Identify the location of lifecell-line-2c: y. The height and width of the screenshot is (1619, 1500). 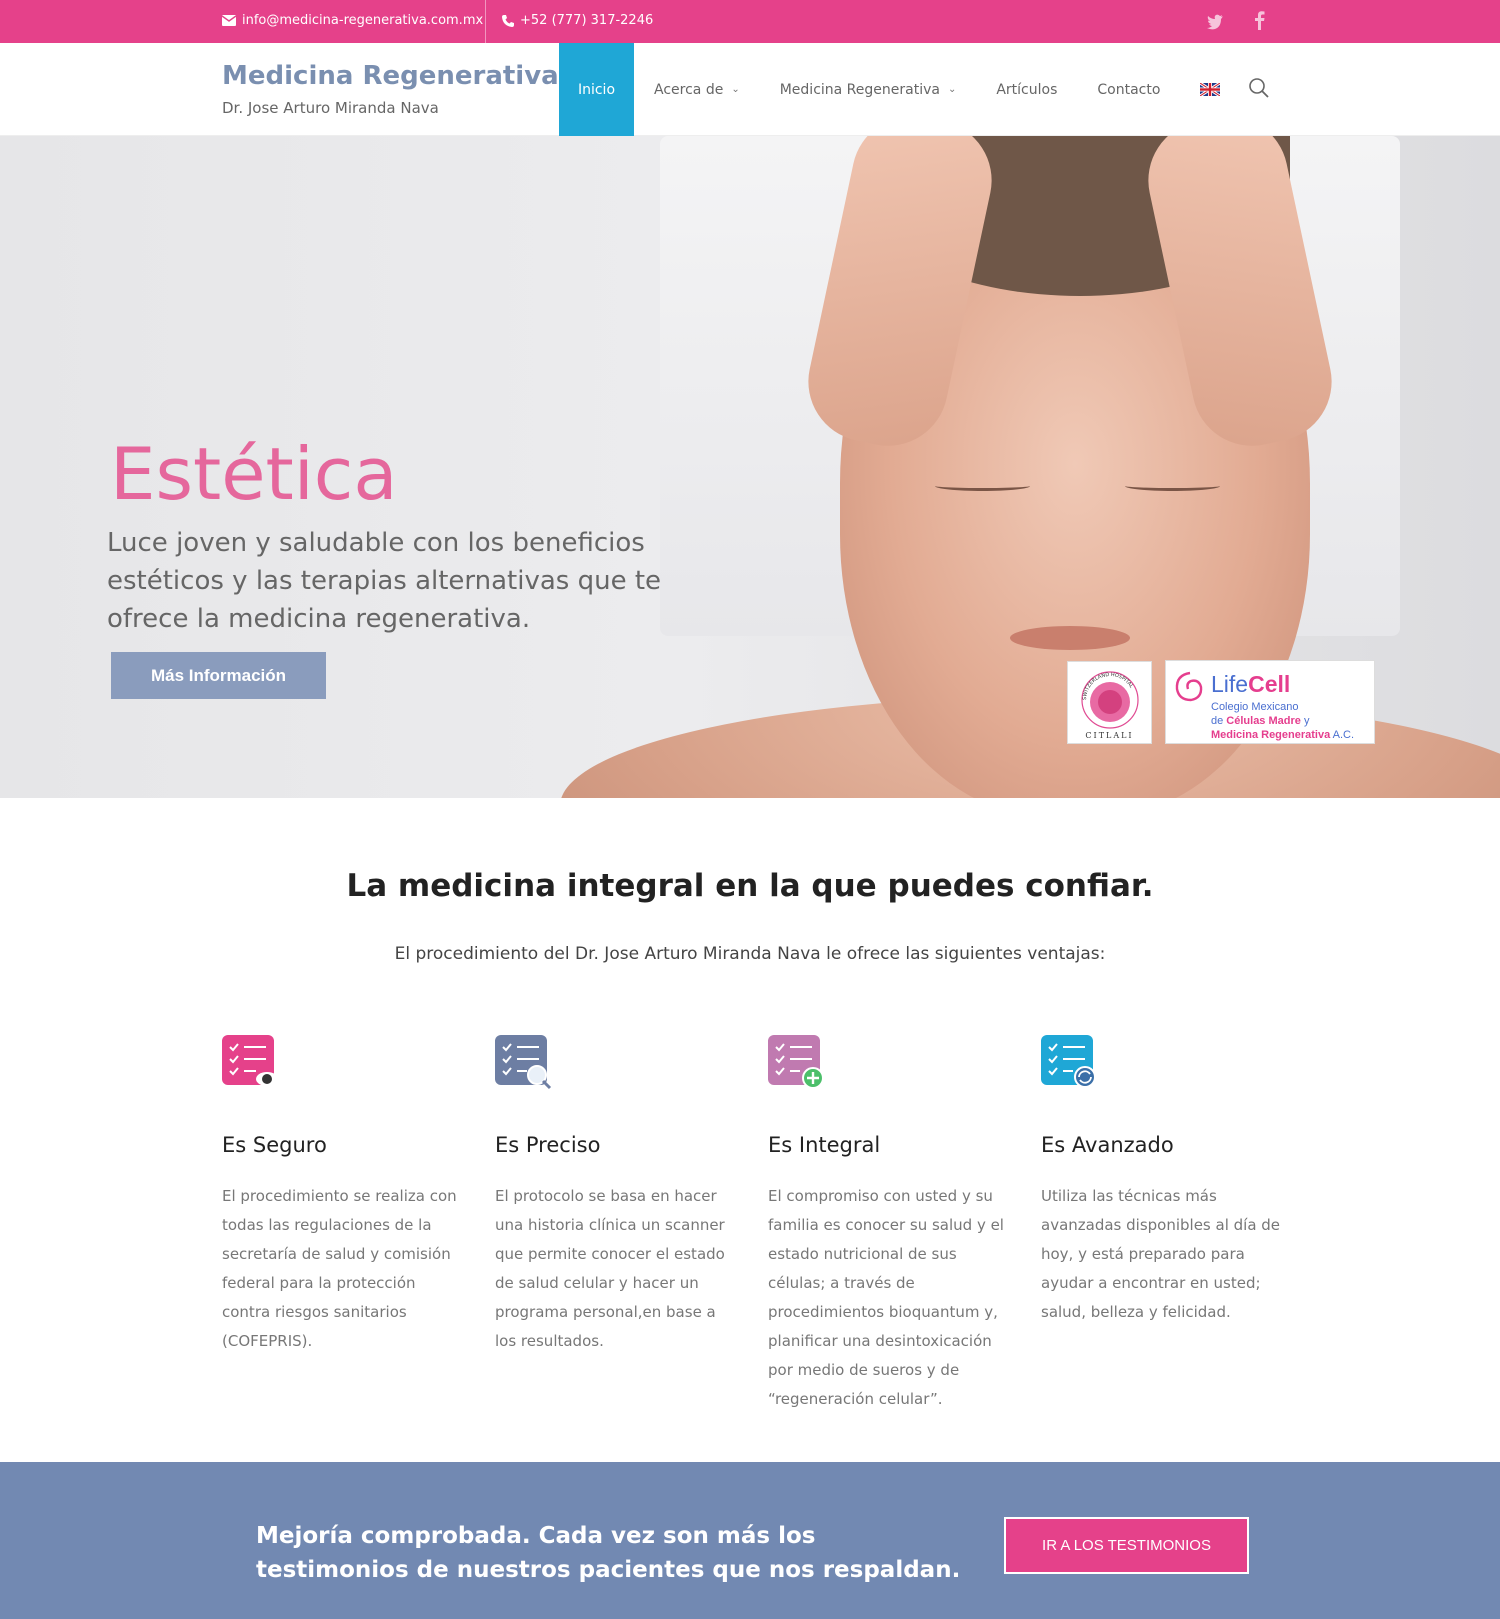
(1305, 721).